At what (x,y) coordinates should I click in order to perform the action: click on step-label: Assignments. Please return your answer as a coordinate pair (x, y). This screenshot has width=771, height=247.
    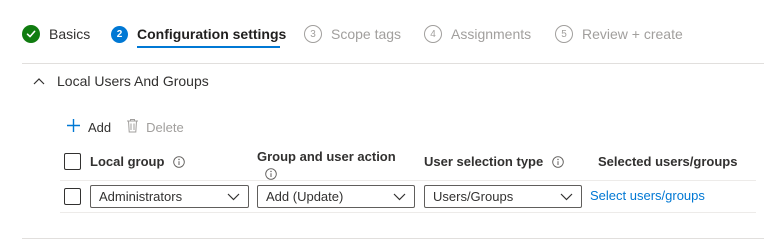
    Looking at the image, I should click on (491, 34).